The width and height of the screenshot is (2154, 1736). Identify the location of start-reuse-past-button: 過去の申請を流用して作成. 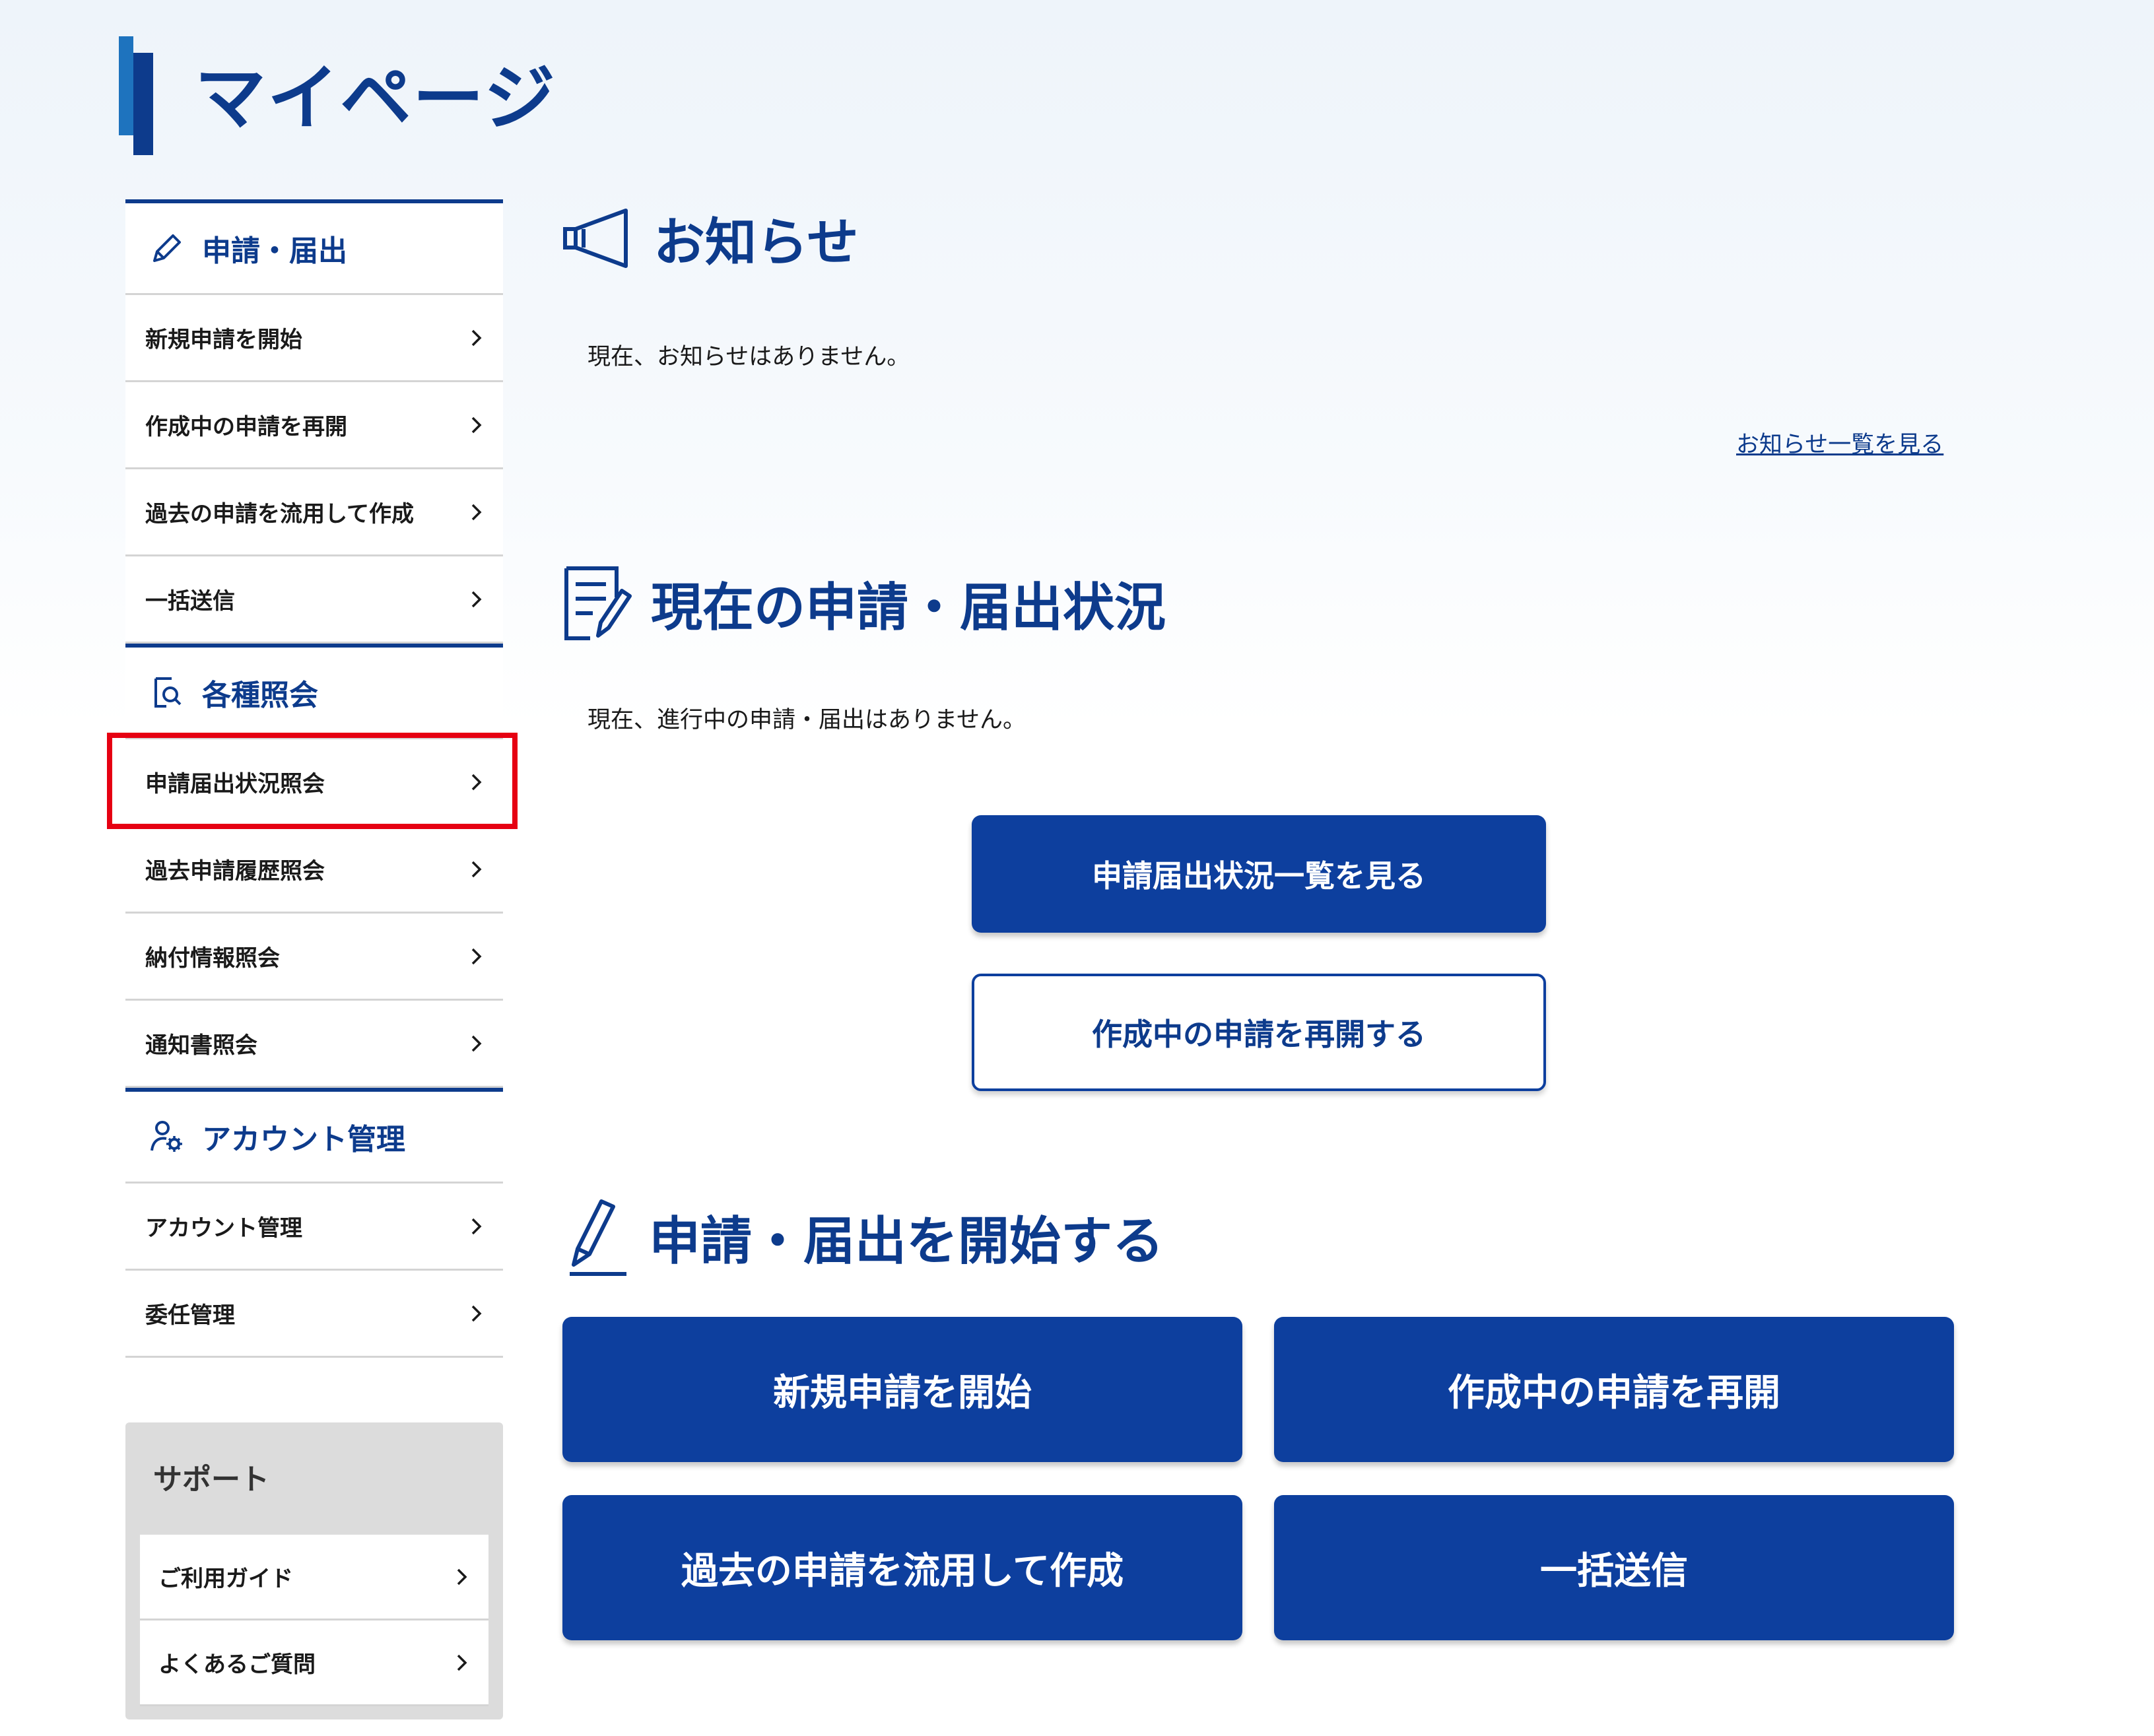
(902, 1568).